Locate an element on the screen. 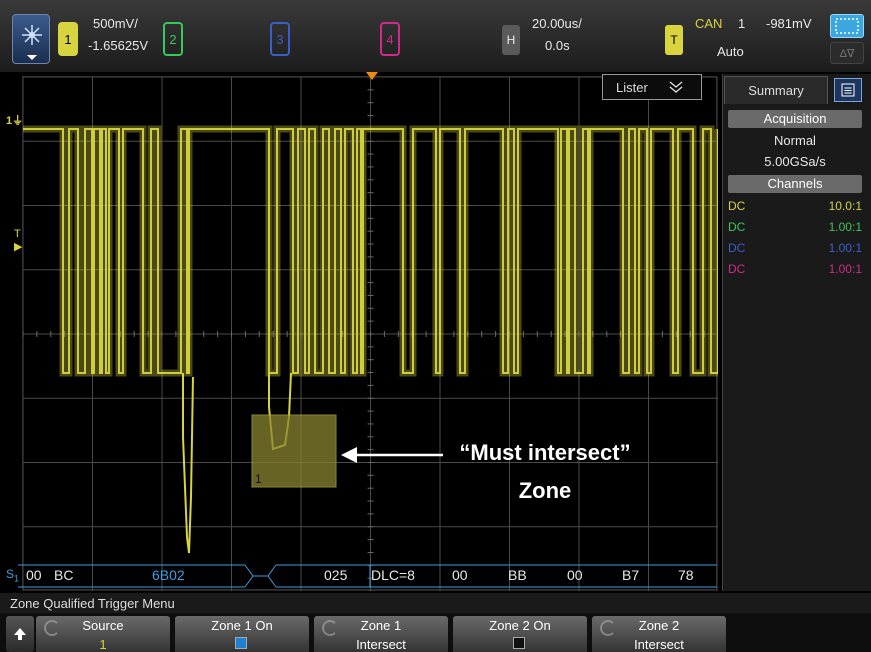 This screenshot has width=871, height=652. trigger-mode: Auto is located at coordinates (730, 51).